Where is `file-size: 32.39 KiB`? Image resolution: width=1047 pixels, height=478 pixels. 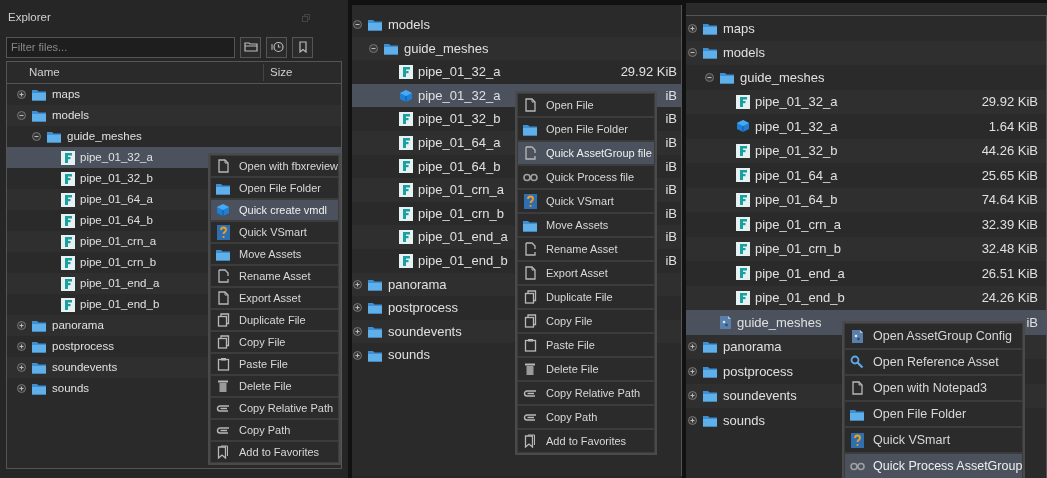
file-size: 32.39 KiB is located at coordinates (1009, 224).